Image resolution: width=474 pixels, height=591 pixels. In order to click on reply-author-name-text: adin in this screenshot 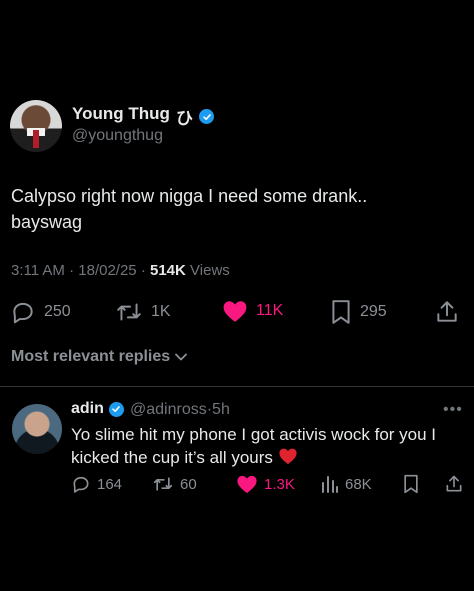, I will do `click(87, 408)`.